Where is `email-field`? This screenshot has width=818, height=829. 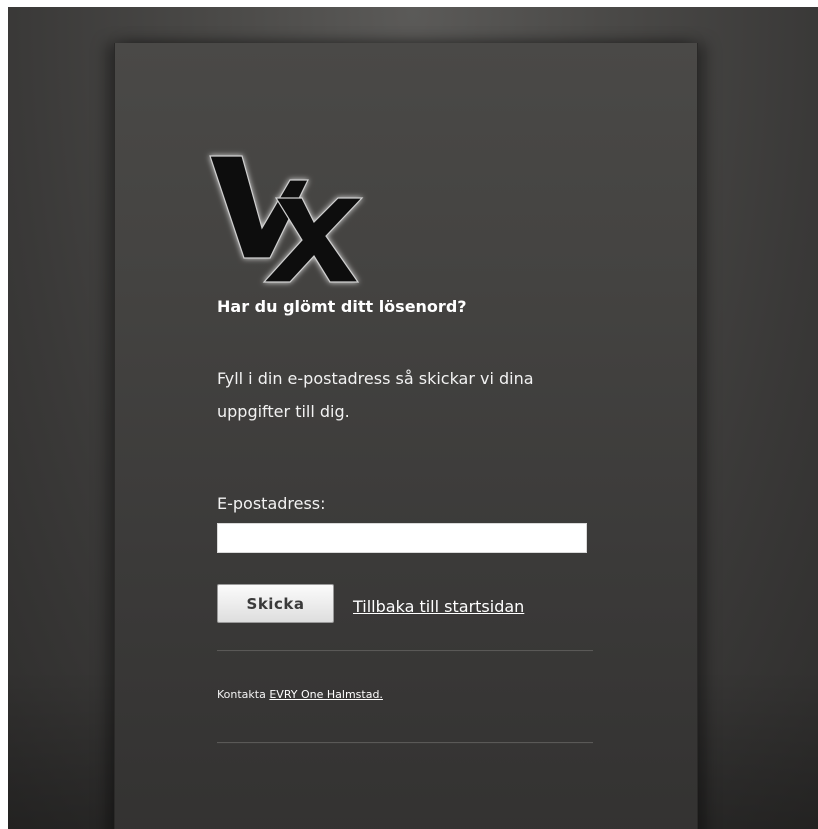 email-field is located at coordinates (402, 538).